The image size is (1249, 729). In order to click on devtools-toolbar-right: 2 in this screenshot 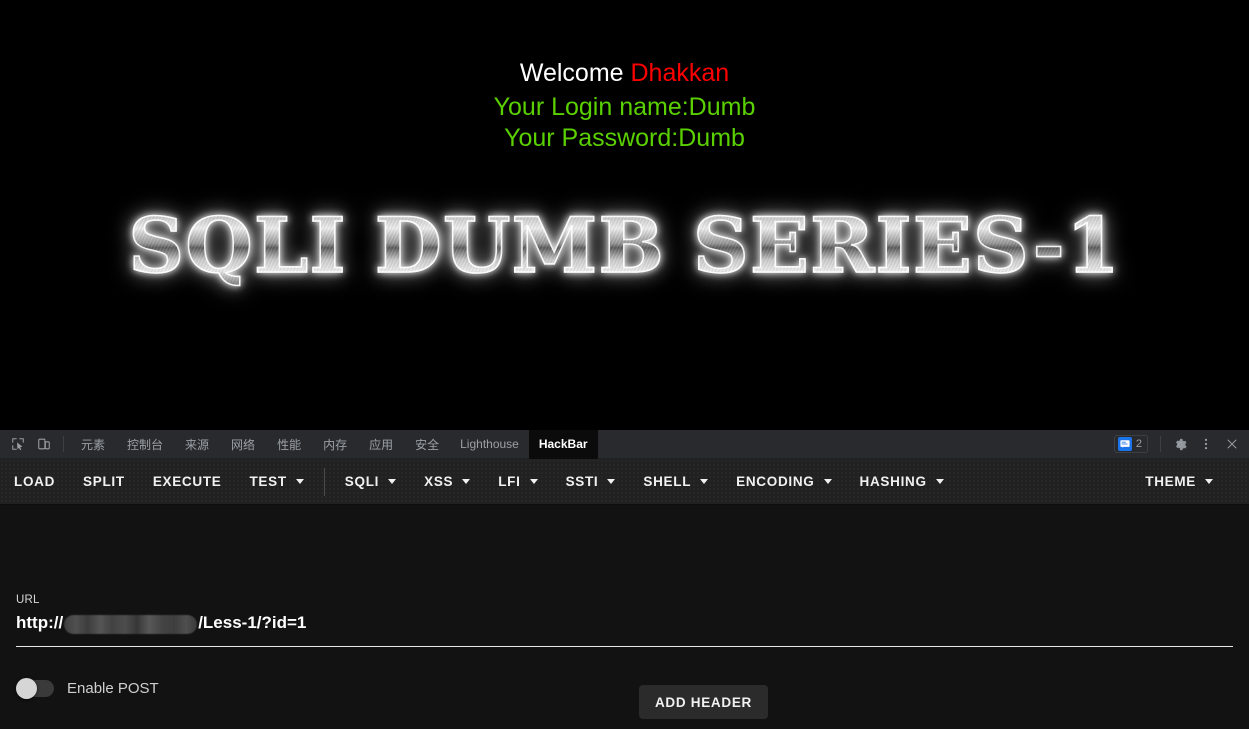, I will do `click(1181, 444)`.